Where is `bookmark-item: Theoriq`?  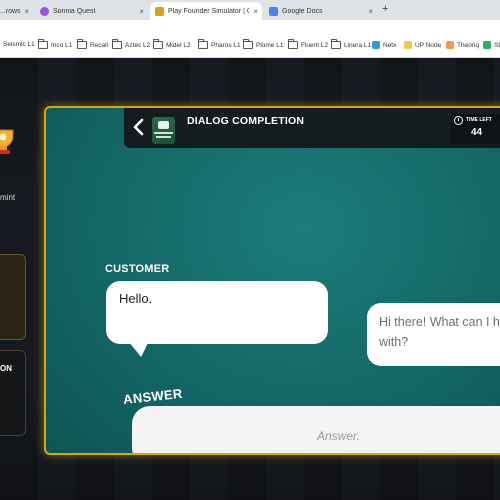
bookmark-item: Theoriq is located at coordinates (462, 45).